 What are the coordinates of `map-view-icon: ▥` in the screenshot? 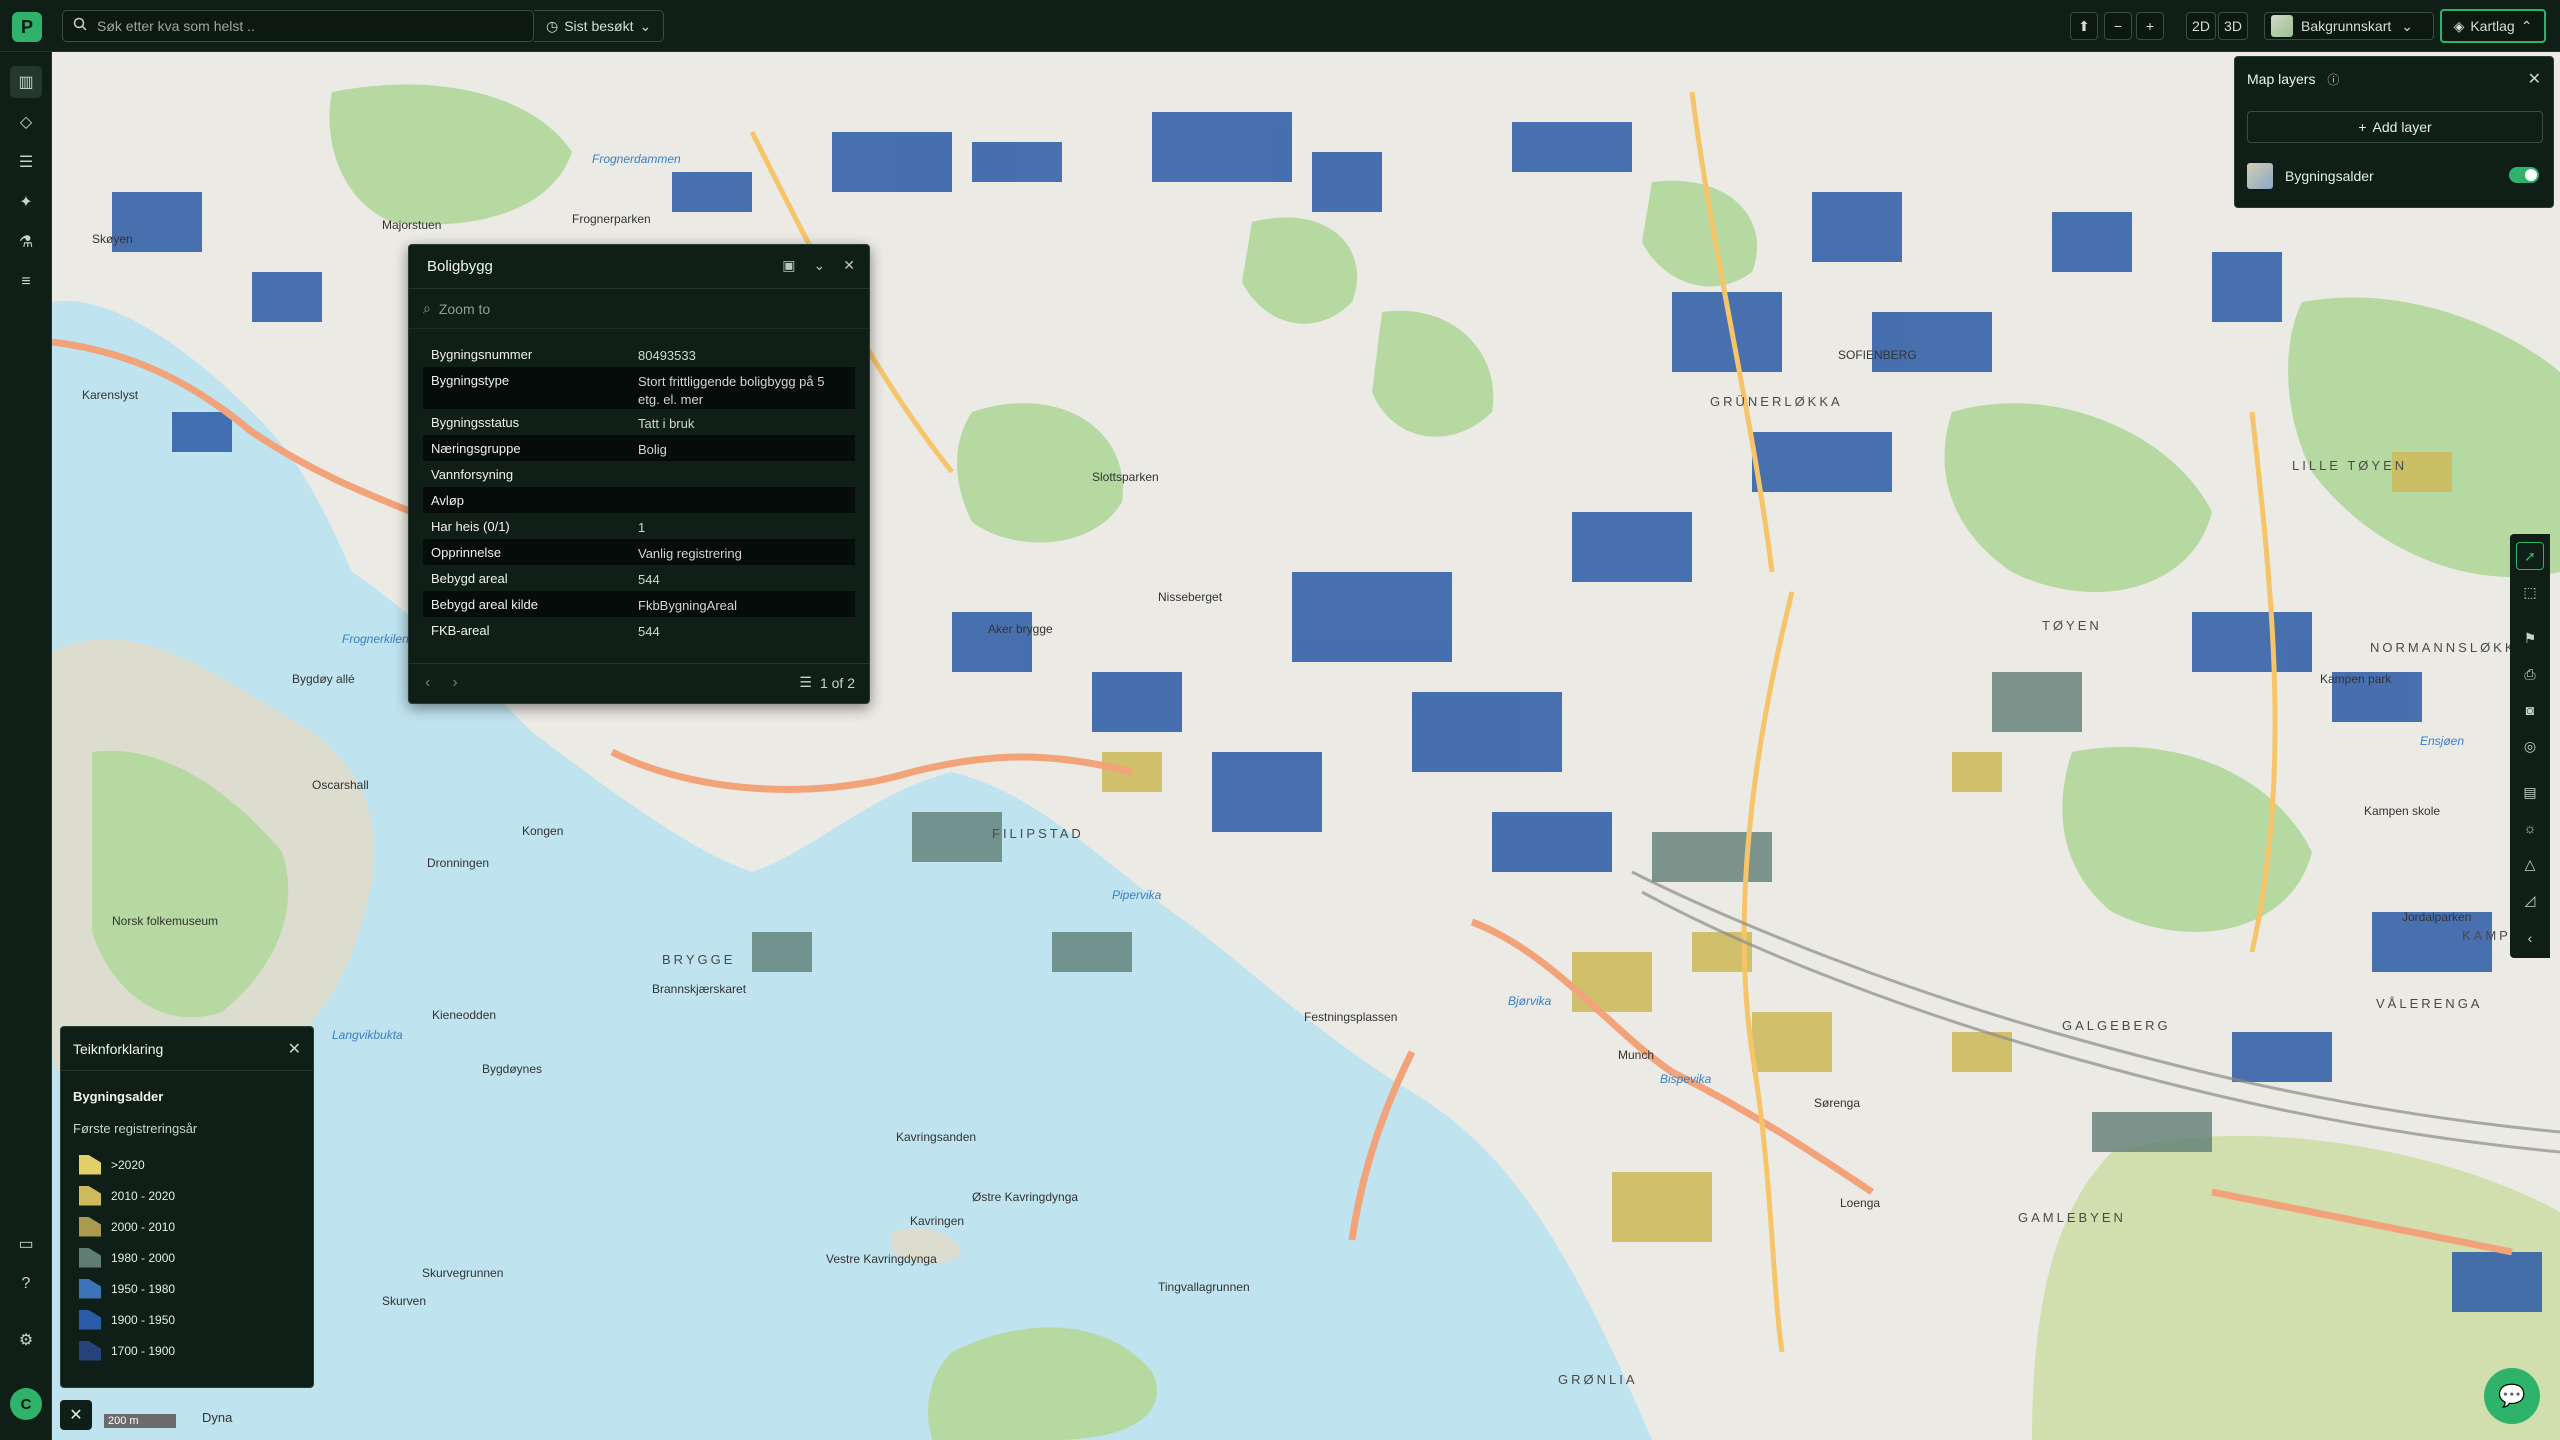 It's located at (26, 82).